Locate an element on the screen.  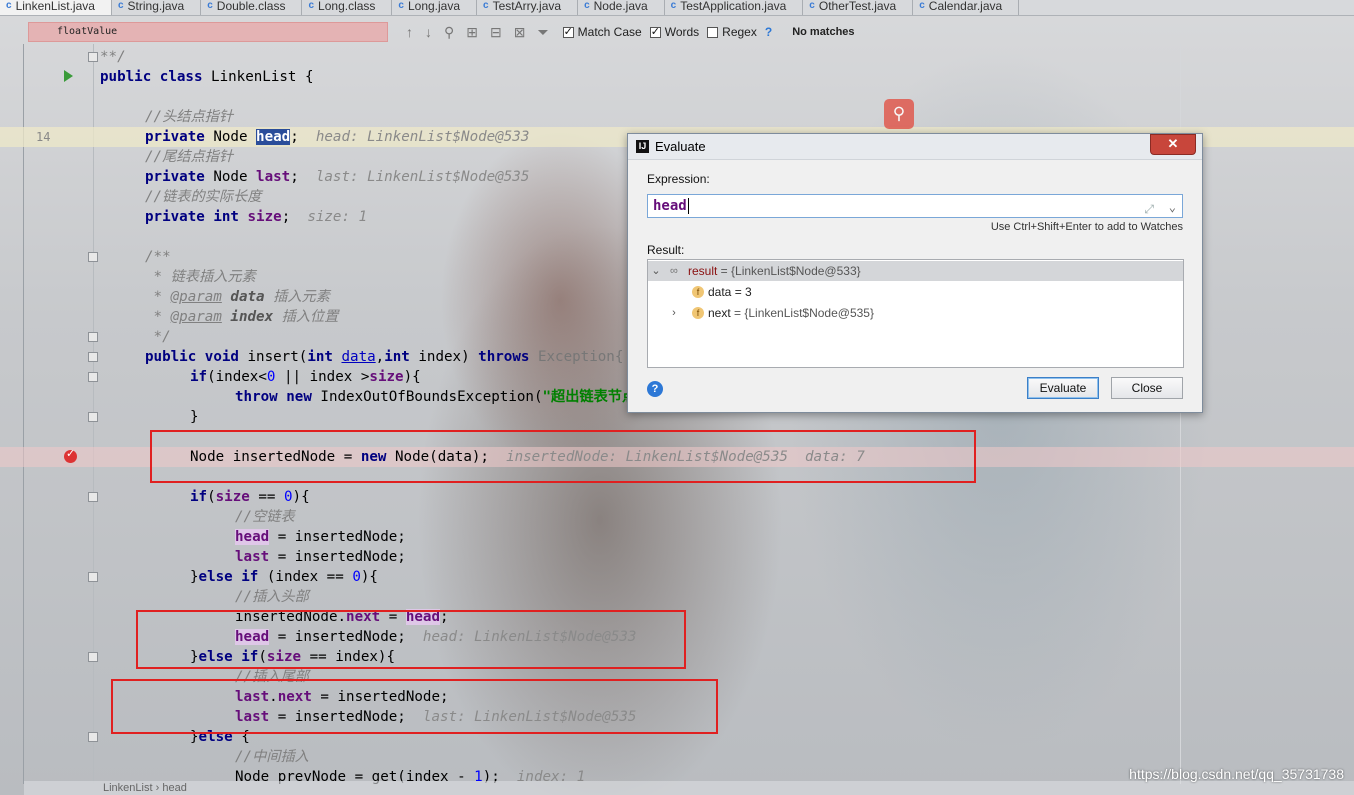
floating-search-icon: ⚲ is located at coordinates (899, 114).